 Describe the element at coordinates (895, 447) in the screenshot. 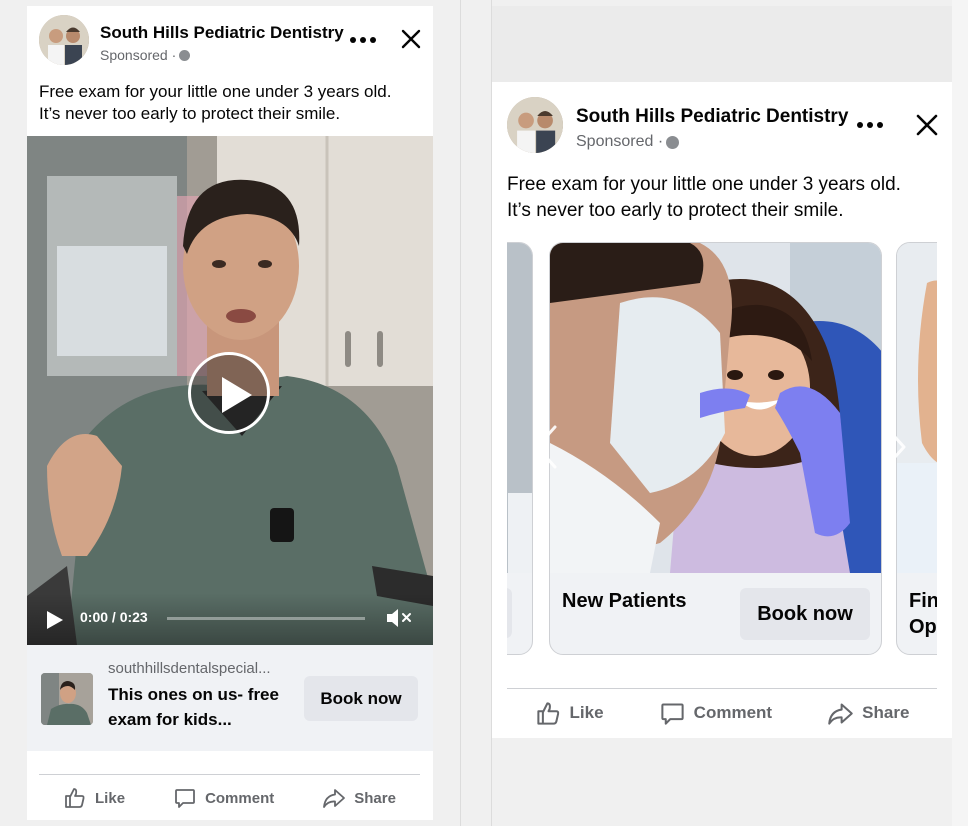

I see `chevron-right-icon` at that location.